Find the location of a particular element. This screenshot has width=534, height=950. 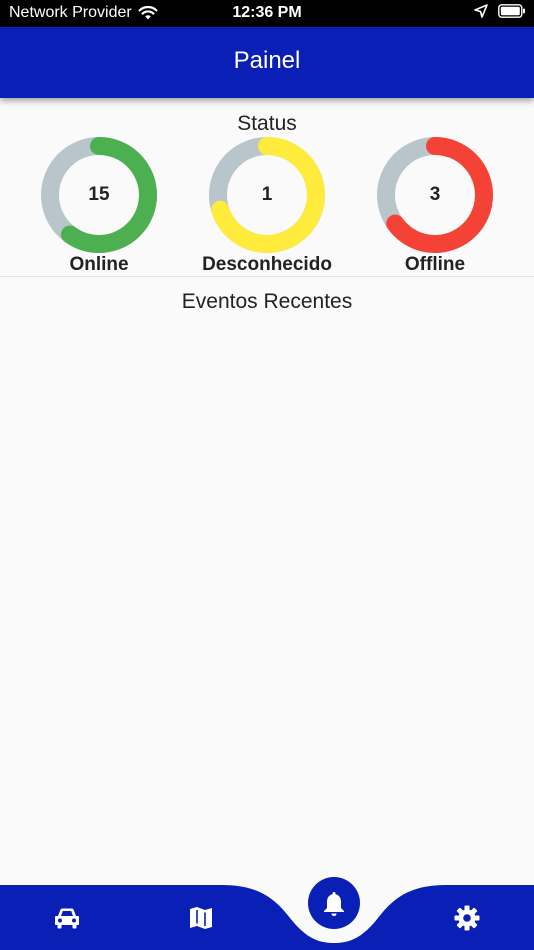

nav-notifications-button is located at coordinates (334, 903).